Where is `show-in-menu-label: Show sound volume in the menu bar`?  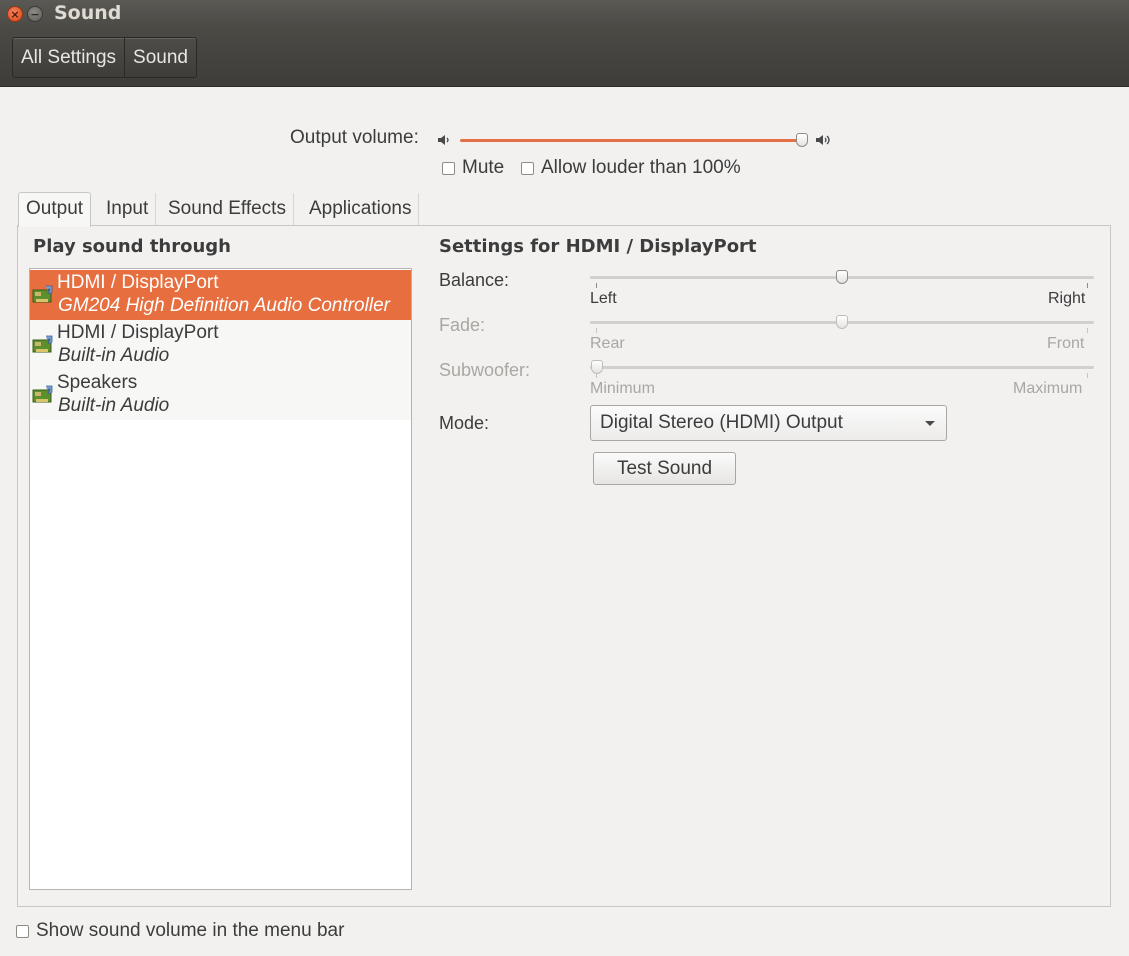
show-in-menu-label: Show sound volume in the menu bar is located at coordinates (190, 930).